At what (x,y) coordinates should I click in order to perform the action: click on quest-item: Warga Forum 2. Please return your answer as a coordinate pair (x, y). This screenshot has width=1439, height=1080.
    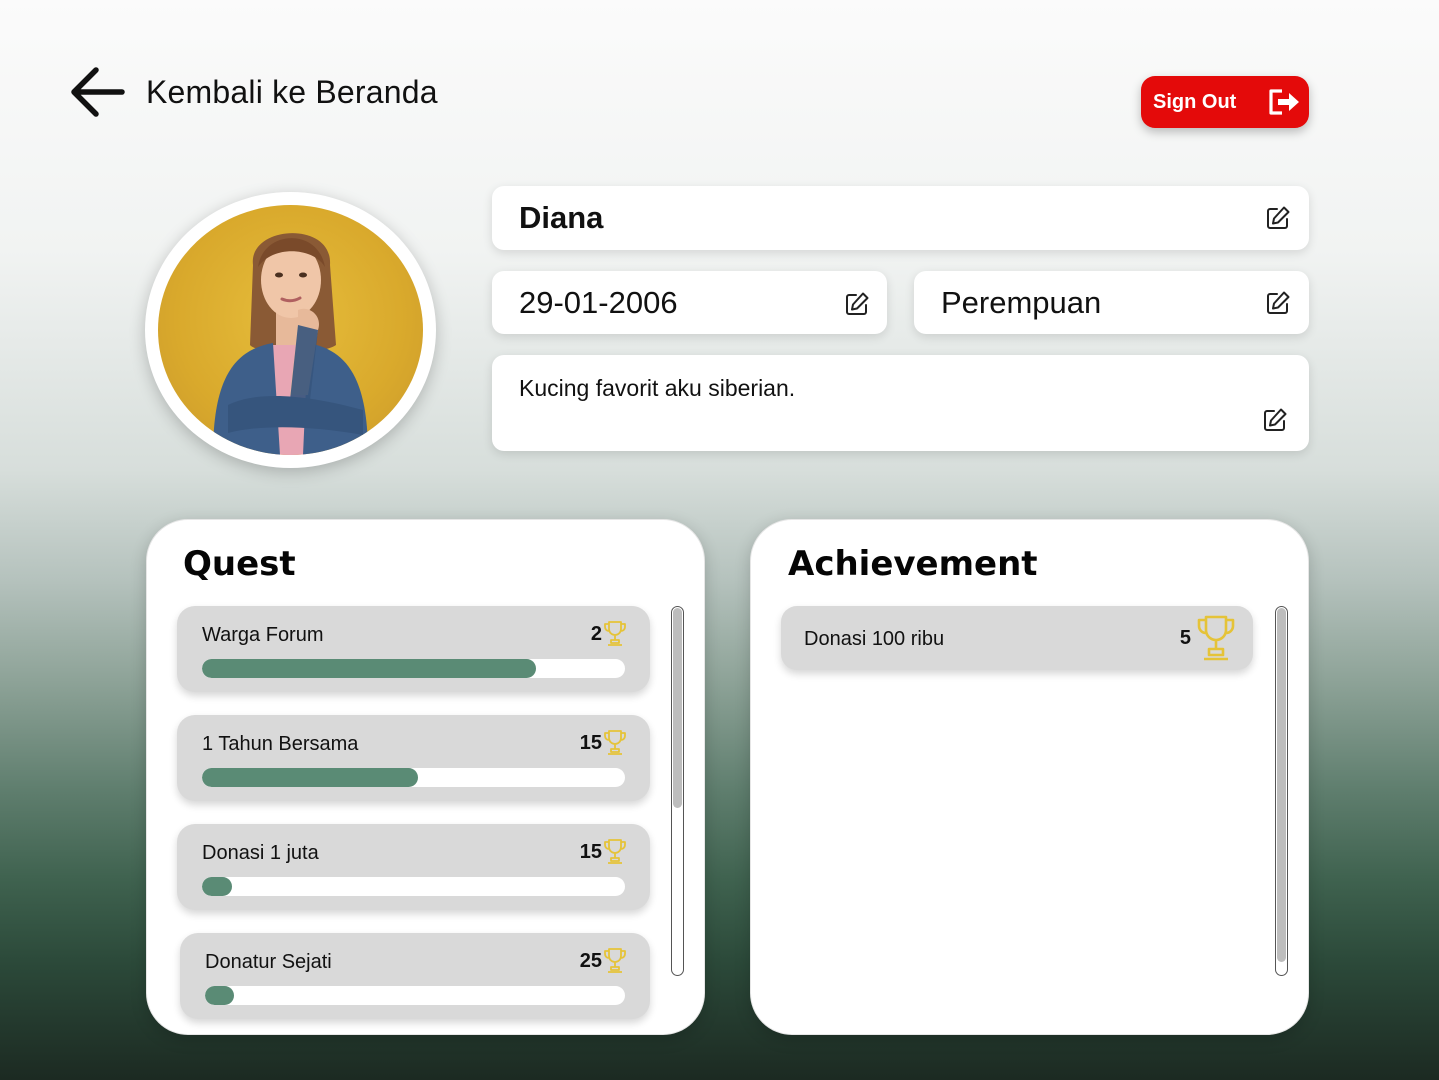
    Looking at the image, I should click on (413, 649).